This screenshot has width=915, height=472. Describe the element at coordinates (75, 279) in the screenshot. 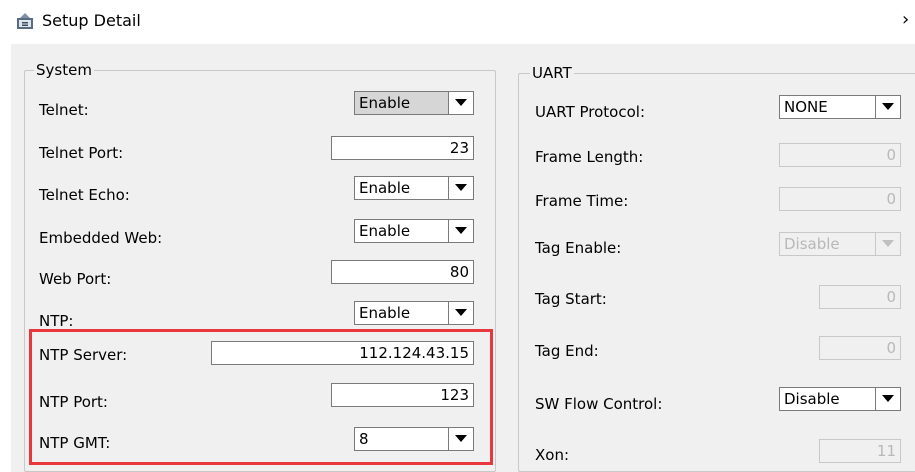

I see `web-port-label: Web Port:` at that location.